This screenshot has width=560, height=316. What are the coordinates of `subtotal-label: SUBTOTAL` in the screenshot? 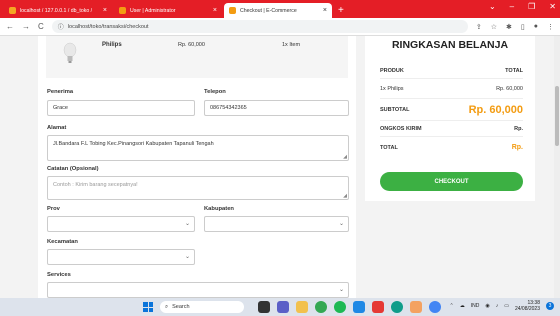 It's located at (395, 110).